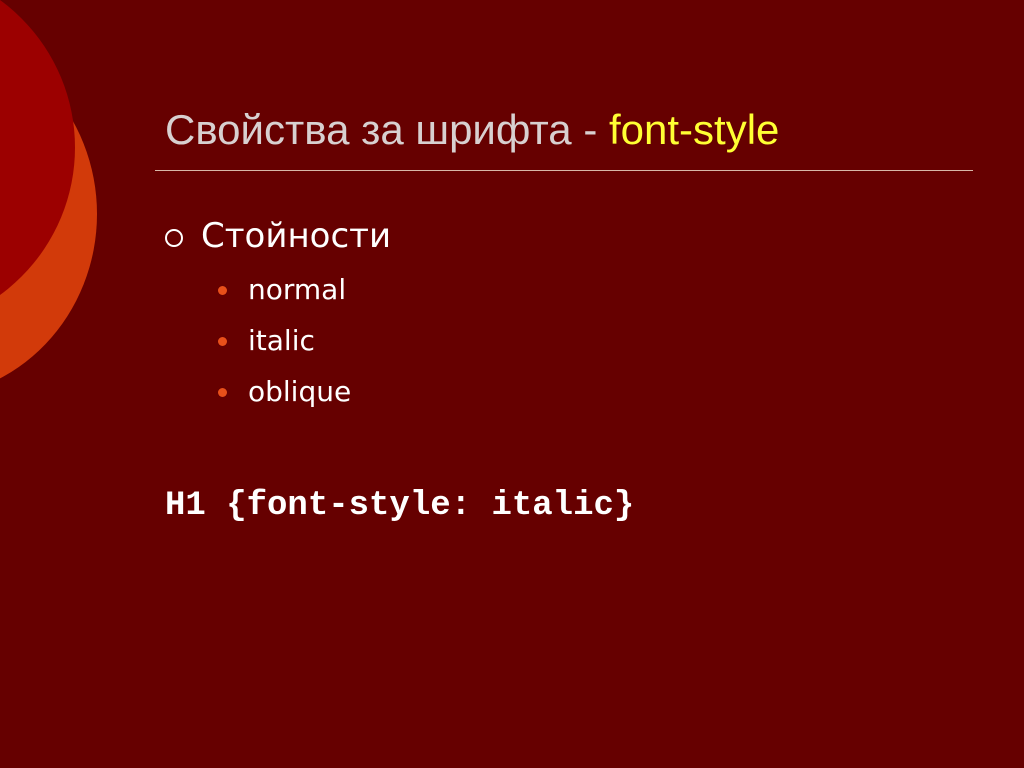 Image resolution: width=1024 pixels, height=768 pixels. Describe the element at coordinates (387, 129) in the screenshot. I see `slide-title-main: Свойства за шрифта -` at that location.